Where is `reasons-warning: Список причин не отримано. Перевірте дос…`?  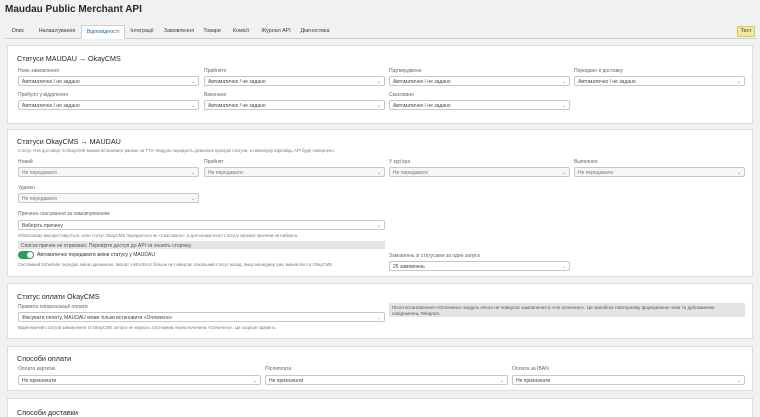 reasons-warning: Список причин не отримано. Перевірте дос… is located at coordinates (201, 245).